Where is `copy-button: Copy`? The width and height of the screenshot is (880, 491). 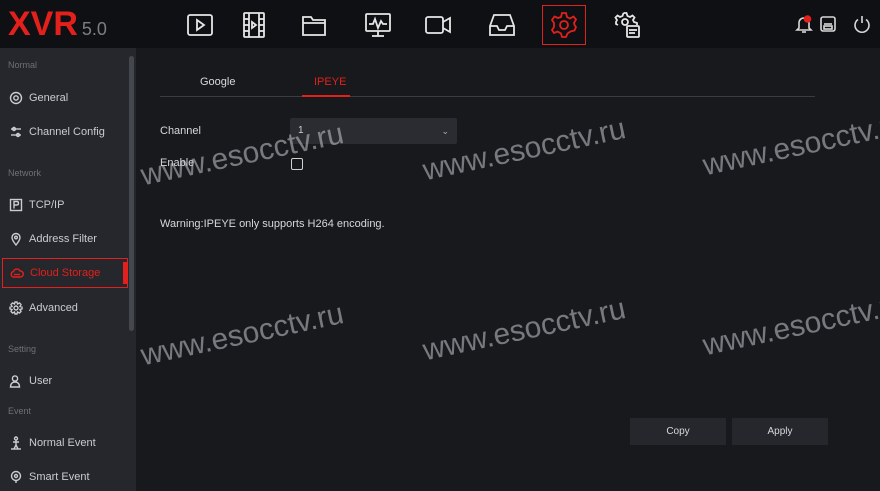
copy-button: Copy is located at coordinates (678, 431).